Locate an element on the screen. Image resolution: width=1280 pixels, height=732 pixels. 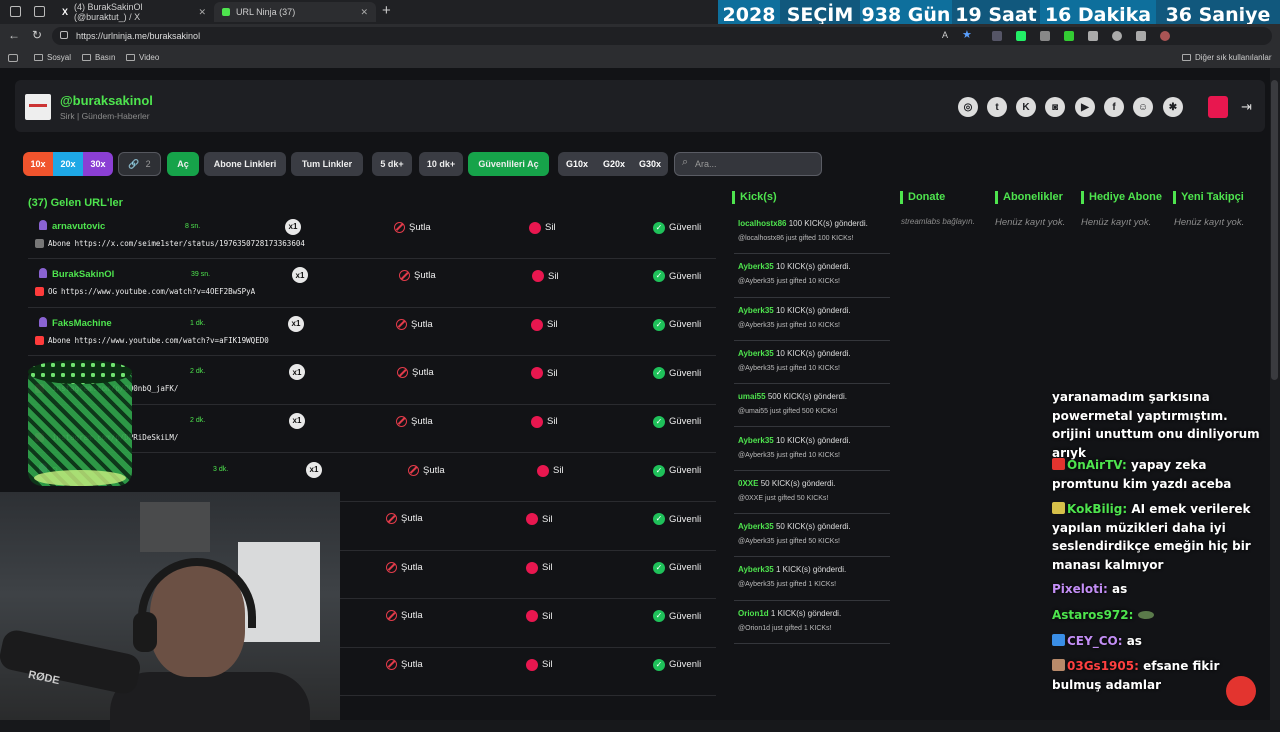
profile-handle: @buraksakinol is located at coordinates (106, 100).